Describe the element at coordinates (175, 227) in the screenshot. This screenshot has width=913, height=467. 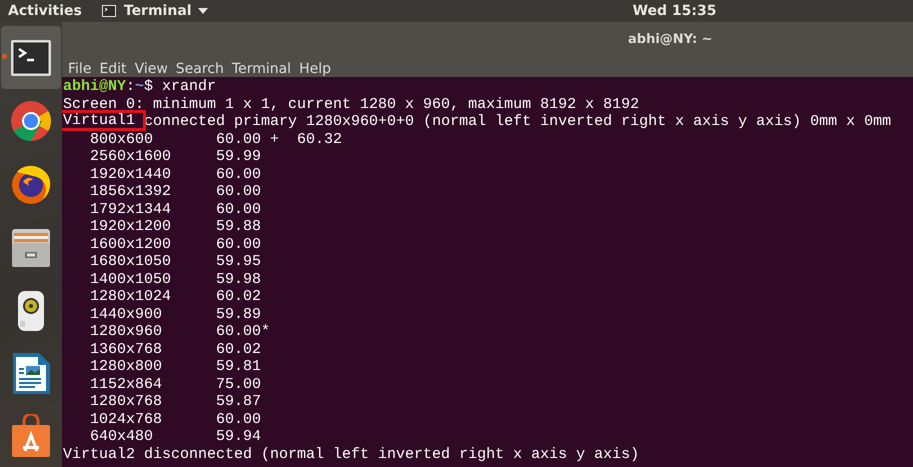
I see `terminal-line: 1920x1200 59.88` at that location.